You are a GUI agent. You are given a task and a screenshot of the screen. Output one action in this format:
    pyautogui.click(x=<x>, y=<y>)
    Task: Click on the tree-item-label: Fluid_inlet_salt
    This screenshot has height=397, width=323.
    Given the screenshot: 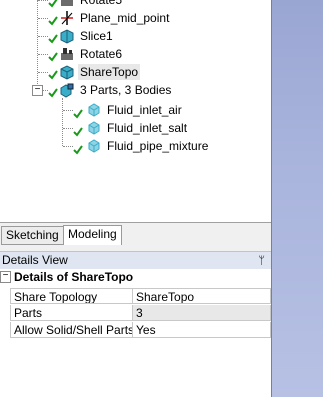 What is the action you would take?
    pyautogui.click(x=147, y=128)
    